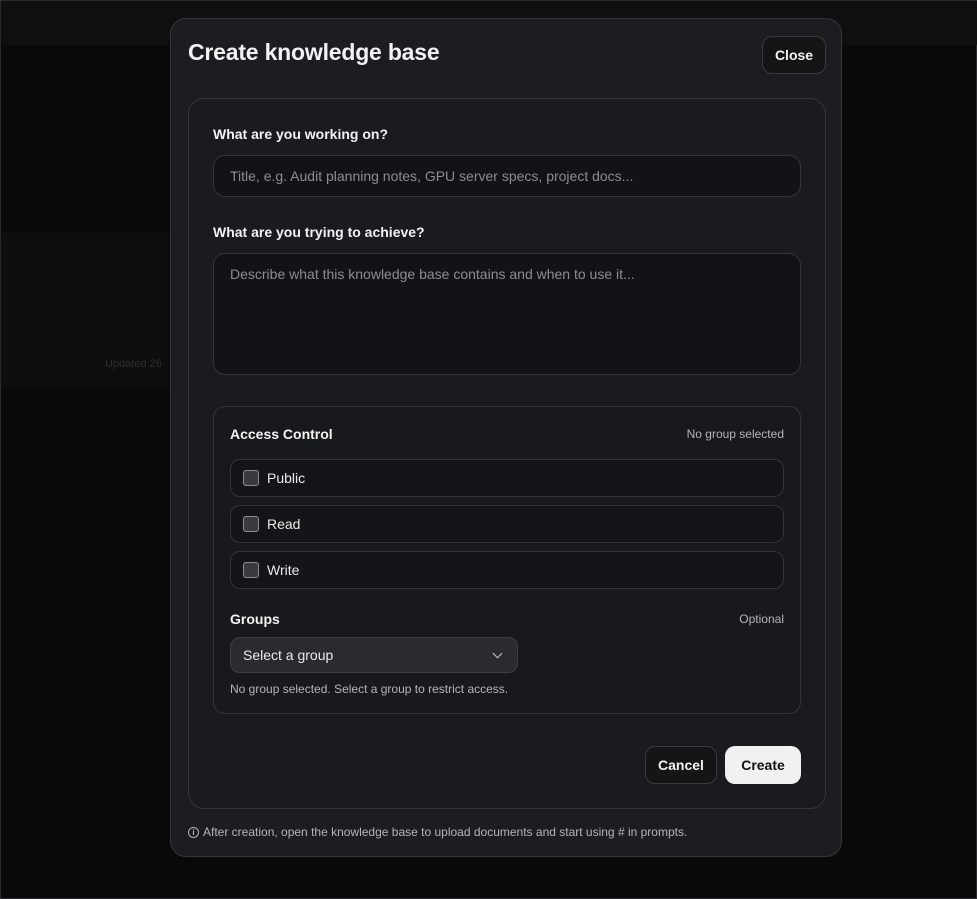  What do you see at coordinates (681, 765) in the screenshot?
I see `cancel-button: Cancel` at bounding box center [681, 765].